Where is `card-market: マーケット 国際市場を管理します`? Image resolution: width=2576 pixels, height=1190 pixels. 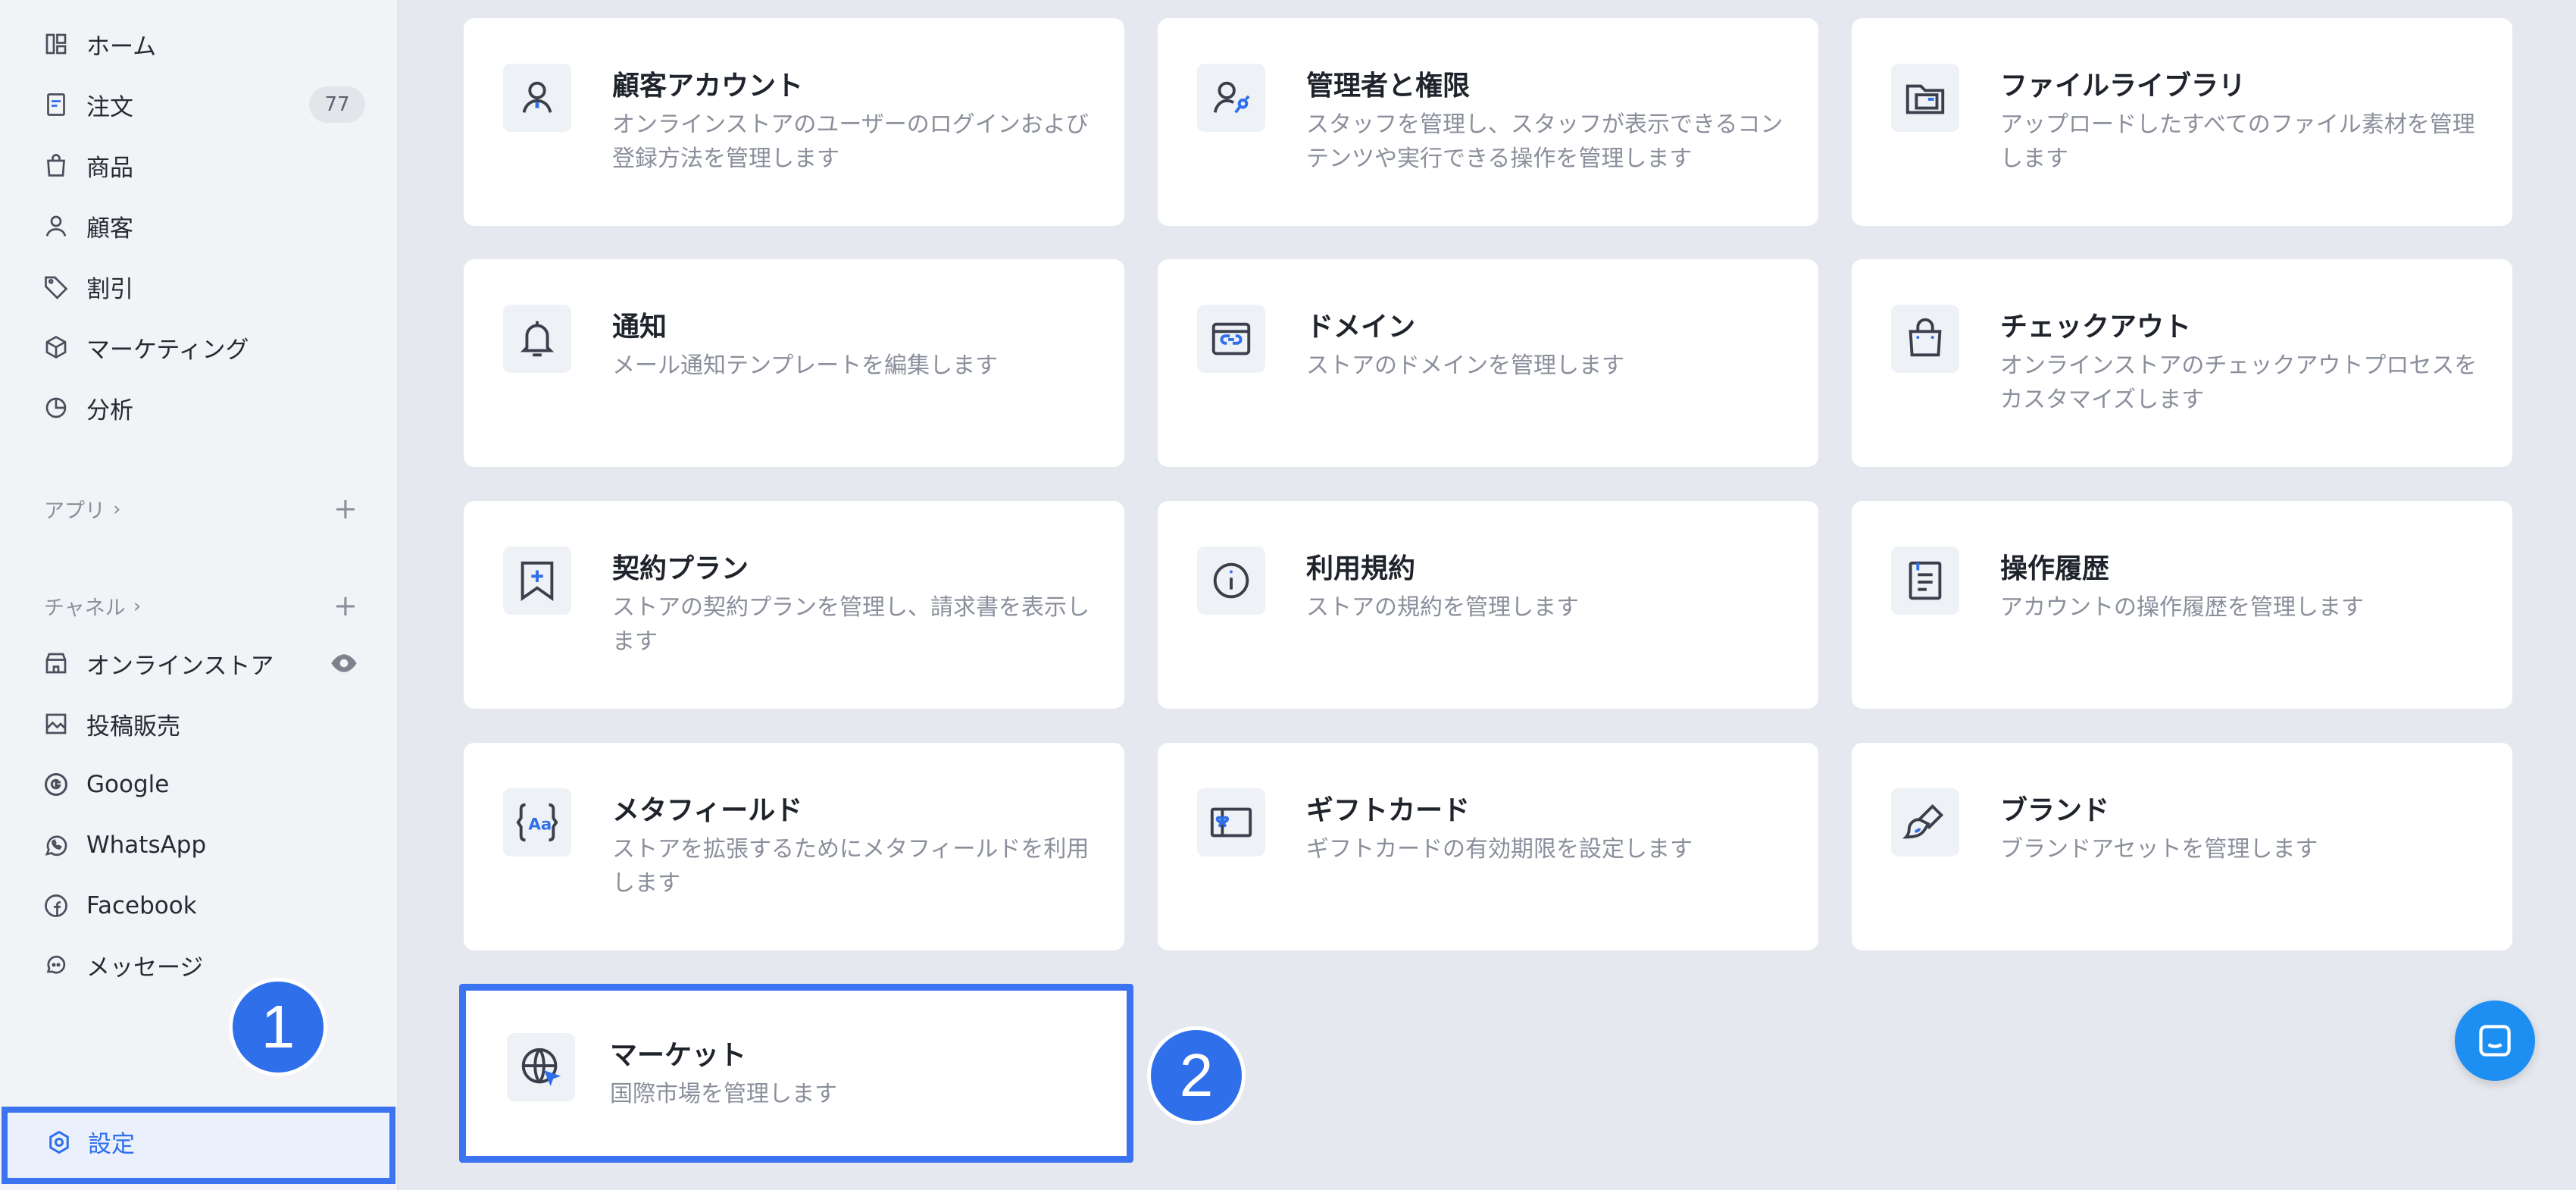 card-market: マーケット 国際市場を管理します is located at coordinates (796, 1074).